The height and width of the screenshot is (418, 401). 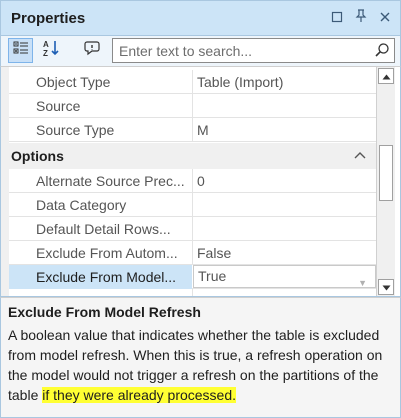 I want to click on dropdown-value: True, so click(x=212, y=276).